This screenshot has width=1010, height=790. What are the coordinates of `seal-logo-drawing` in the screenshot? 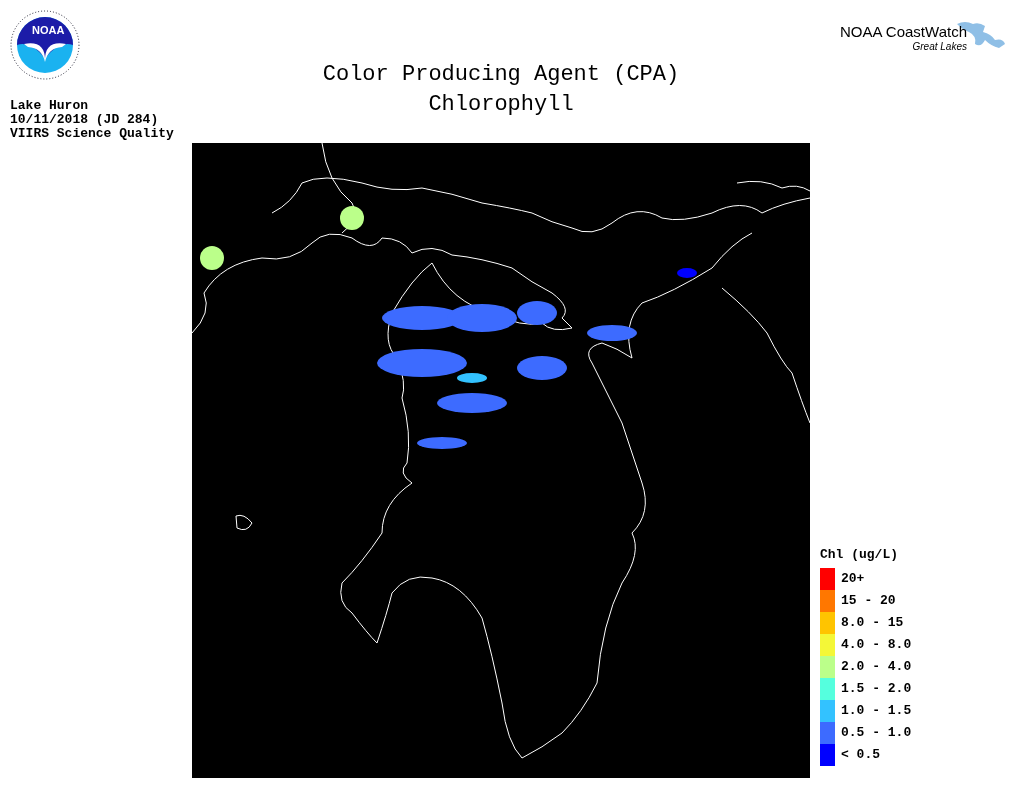 It's located at (45, 45).